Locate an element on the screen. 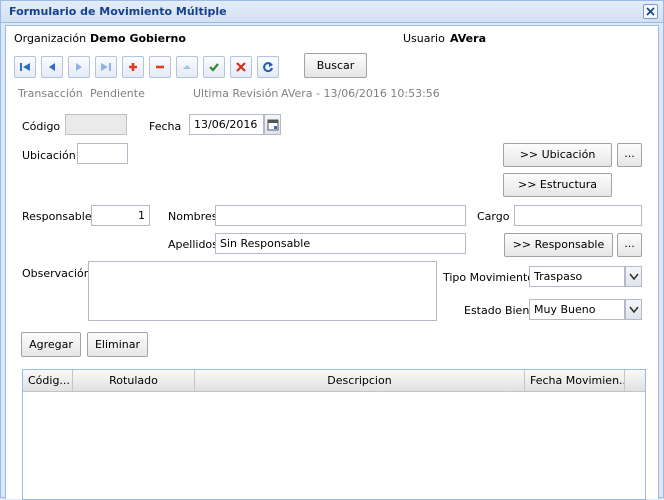 This screenshot has width=664, height=500. cancel-icon is located at coordinates (241, 67).